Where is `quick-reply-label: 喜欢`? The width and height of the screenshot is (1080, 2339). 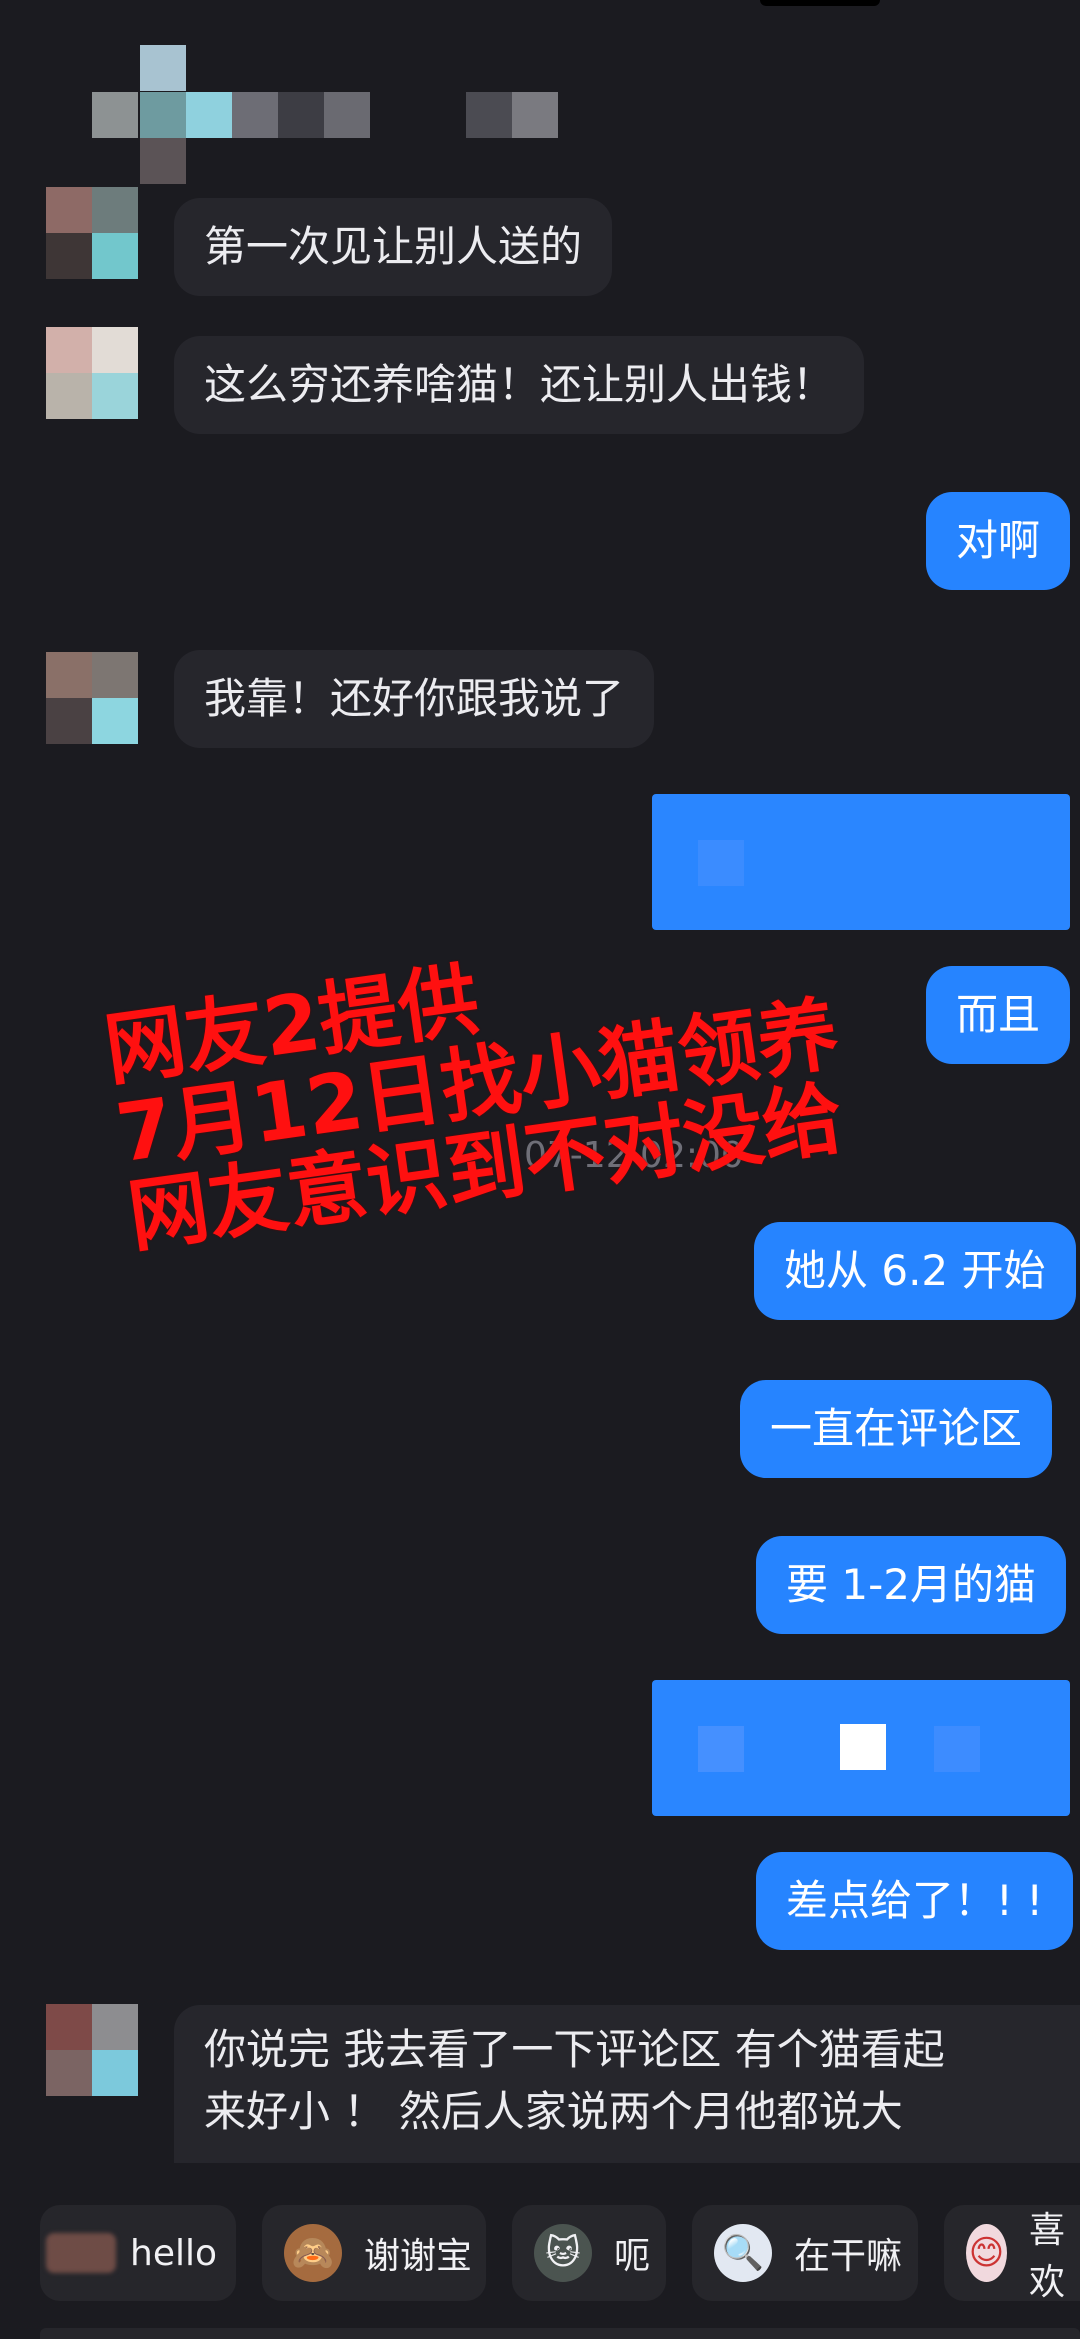 quick-reply-label: 喜欢 is located at coordinates (1047, 2255).